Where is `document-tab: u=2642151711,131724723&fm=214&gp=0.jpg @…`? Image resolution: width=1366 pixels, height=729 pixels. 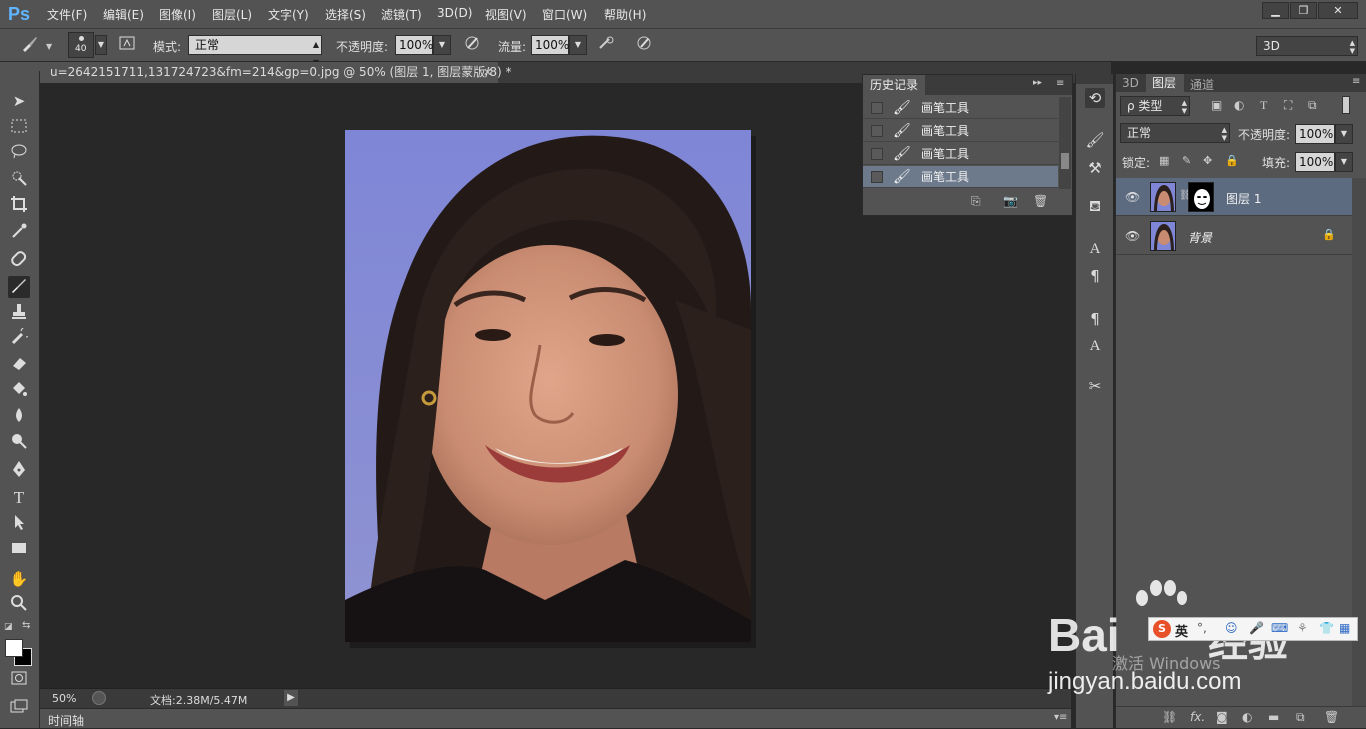 document-tab: u=2642151711,131724723&fm=214&gp=0.jpg @… is located at coordinates (275, 72).